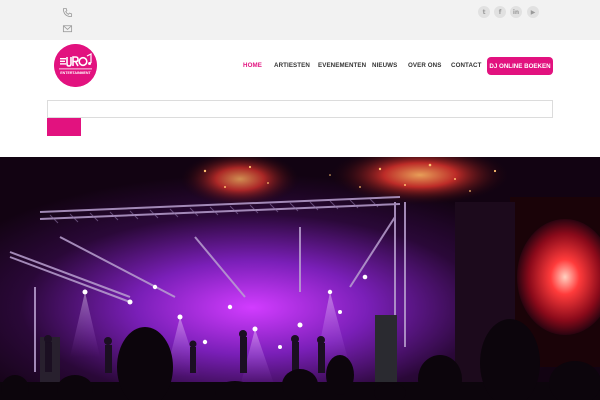 The image size is (600, 400). I want to click on phone-icon, so click(67, 12).